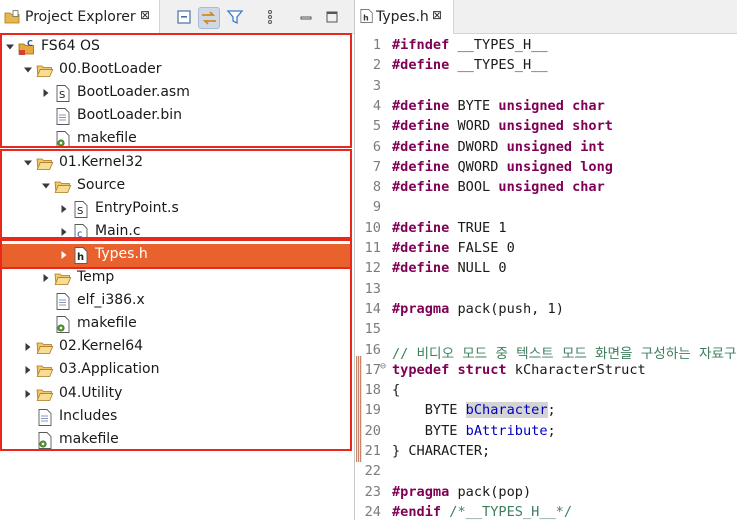  Describe the element at coordinates (546, 411) in the screenshot. I see `code-line: 19 BYTE bCharacter;` at that location.